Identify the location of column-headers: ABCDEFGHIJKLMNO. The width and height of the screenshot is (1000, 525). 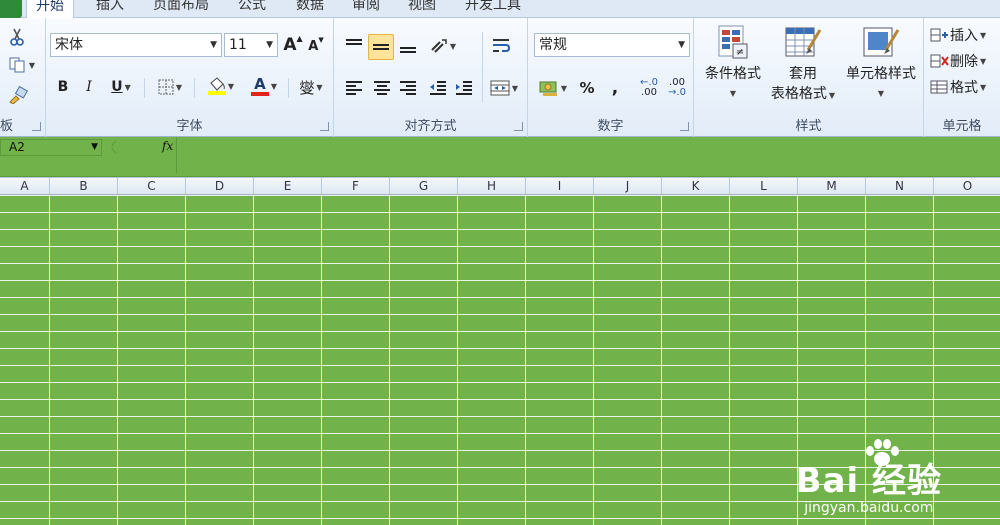
(500, 186).